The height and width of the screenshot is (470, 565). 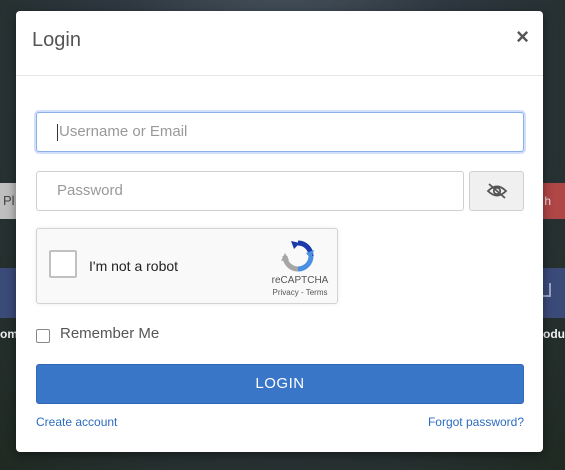 What do you see at coordinates (134, 266) in the screenshot?
I see `recaptcha-label: I'm not a robot` at bounding box center [134, 266].